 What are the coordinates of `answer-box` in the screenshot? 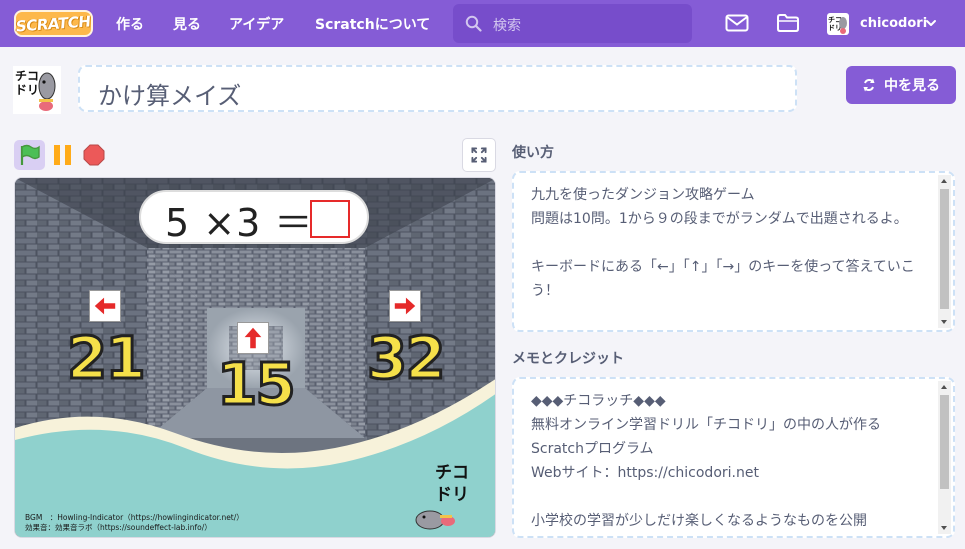 It's located at (330, 219).